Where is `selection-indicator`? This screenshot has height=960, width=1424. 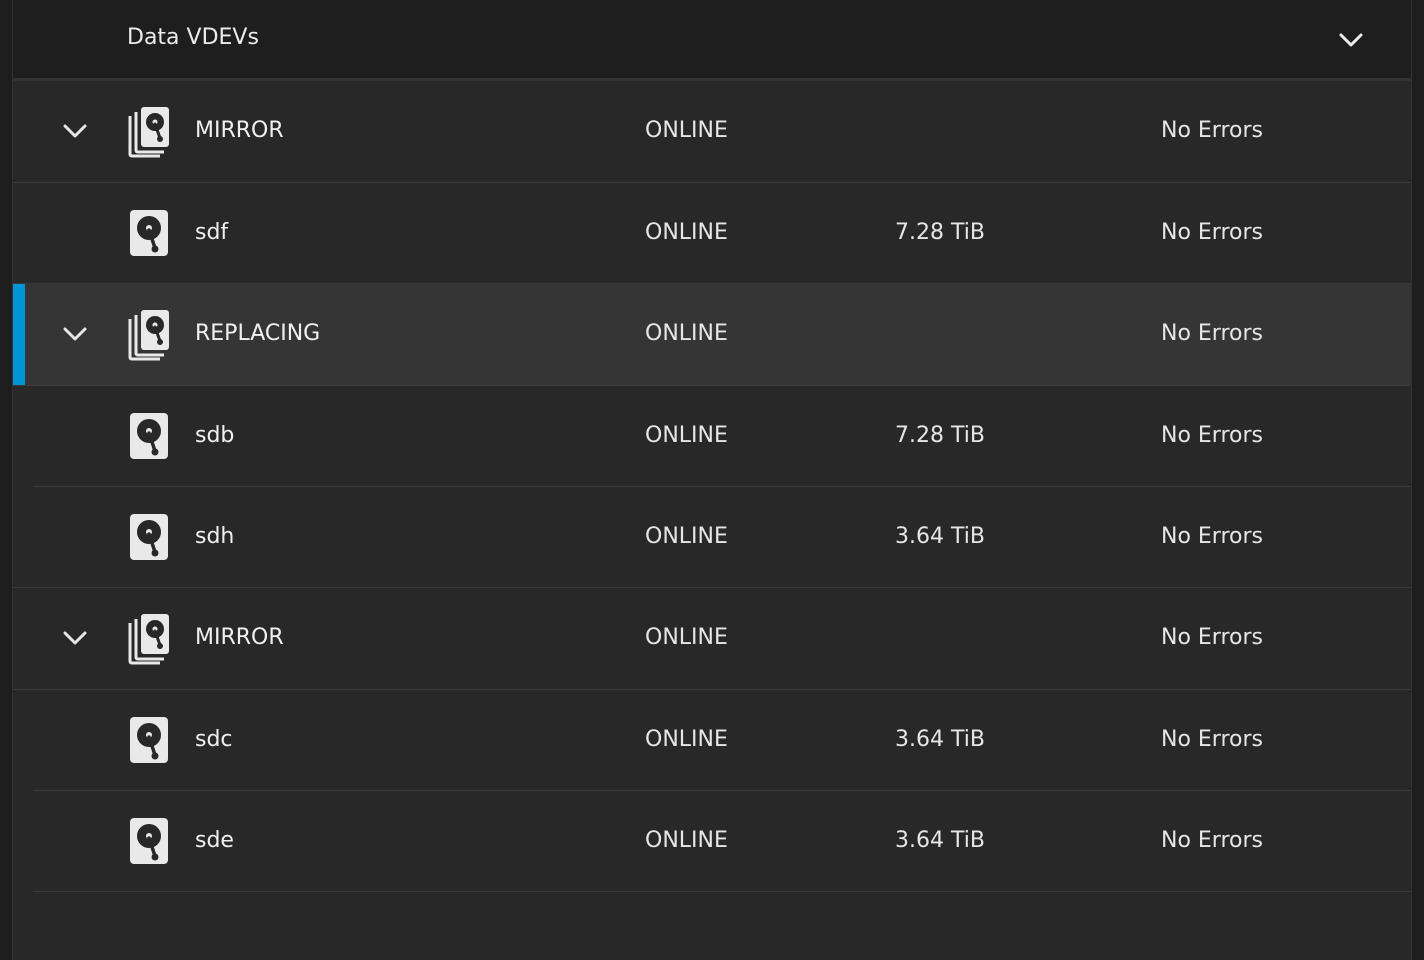 selection-indicator is located at coordinates (19, 334).